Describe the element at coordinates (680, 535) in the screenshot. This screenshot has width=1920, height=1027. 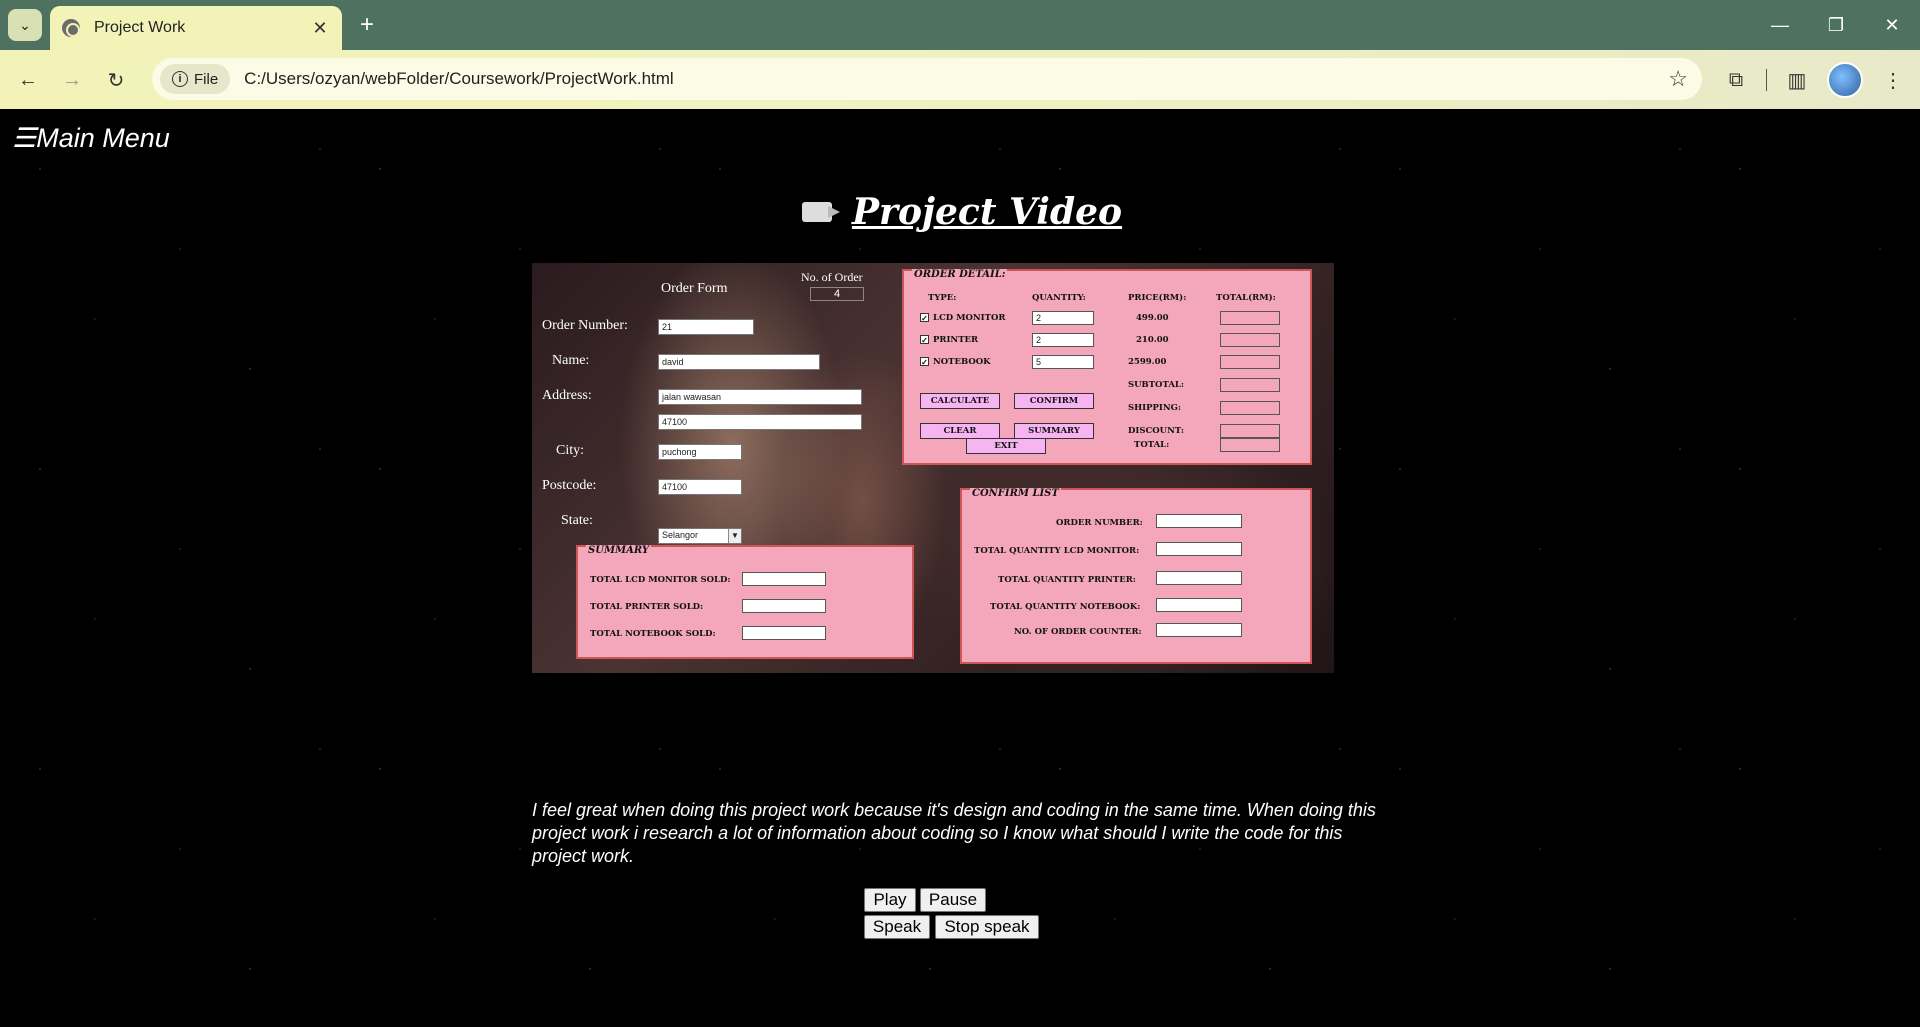
I see `state-select-value: Selangor` at that location.